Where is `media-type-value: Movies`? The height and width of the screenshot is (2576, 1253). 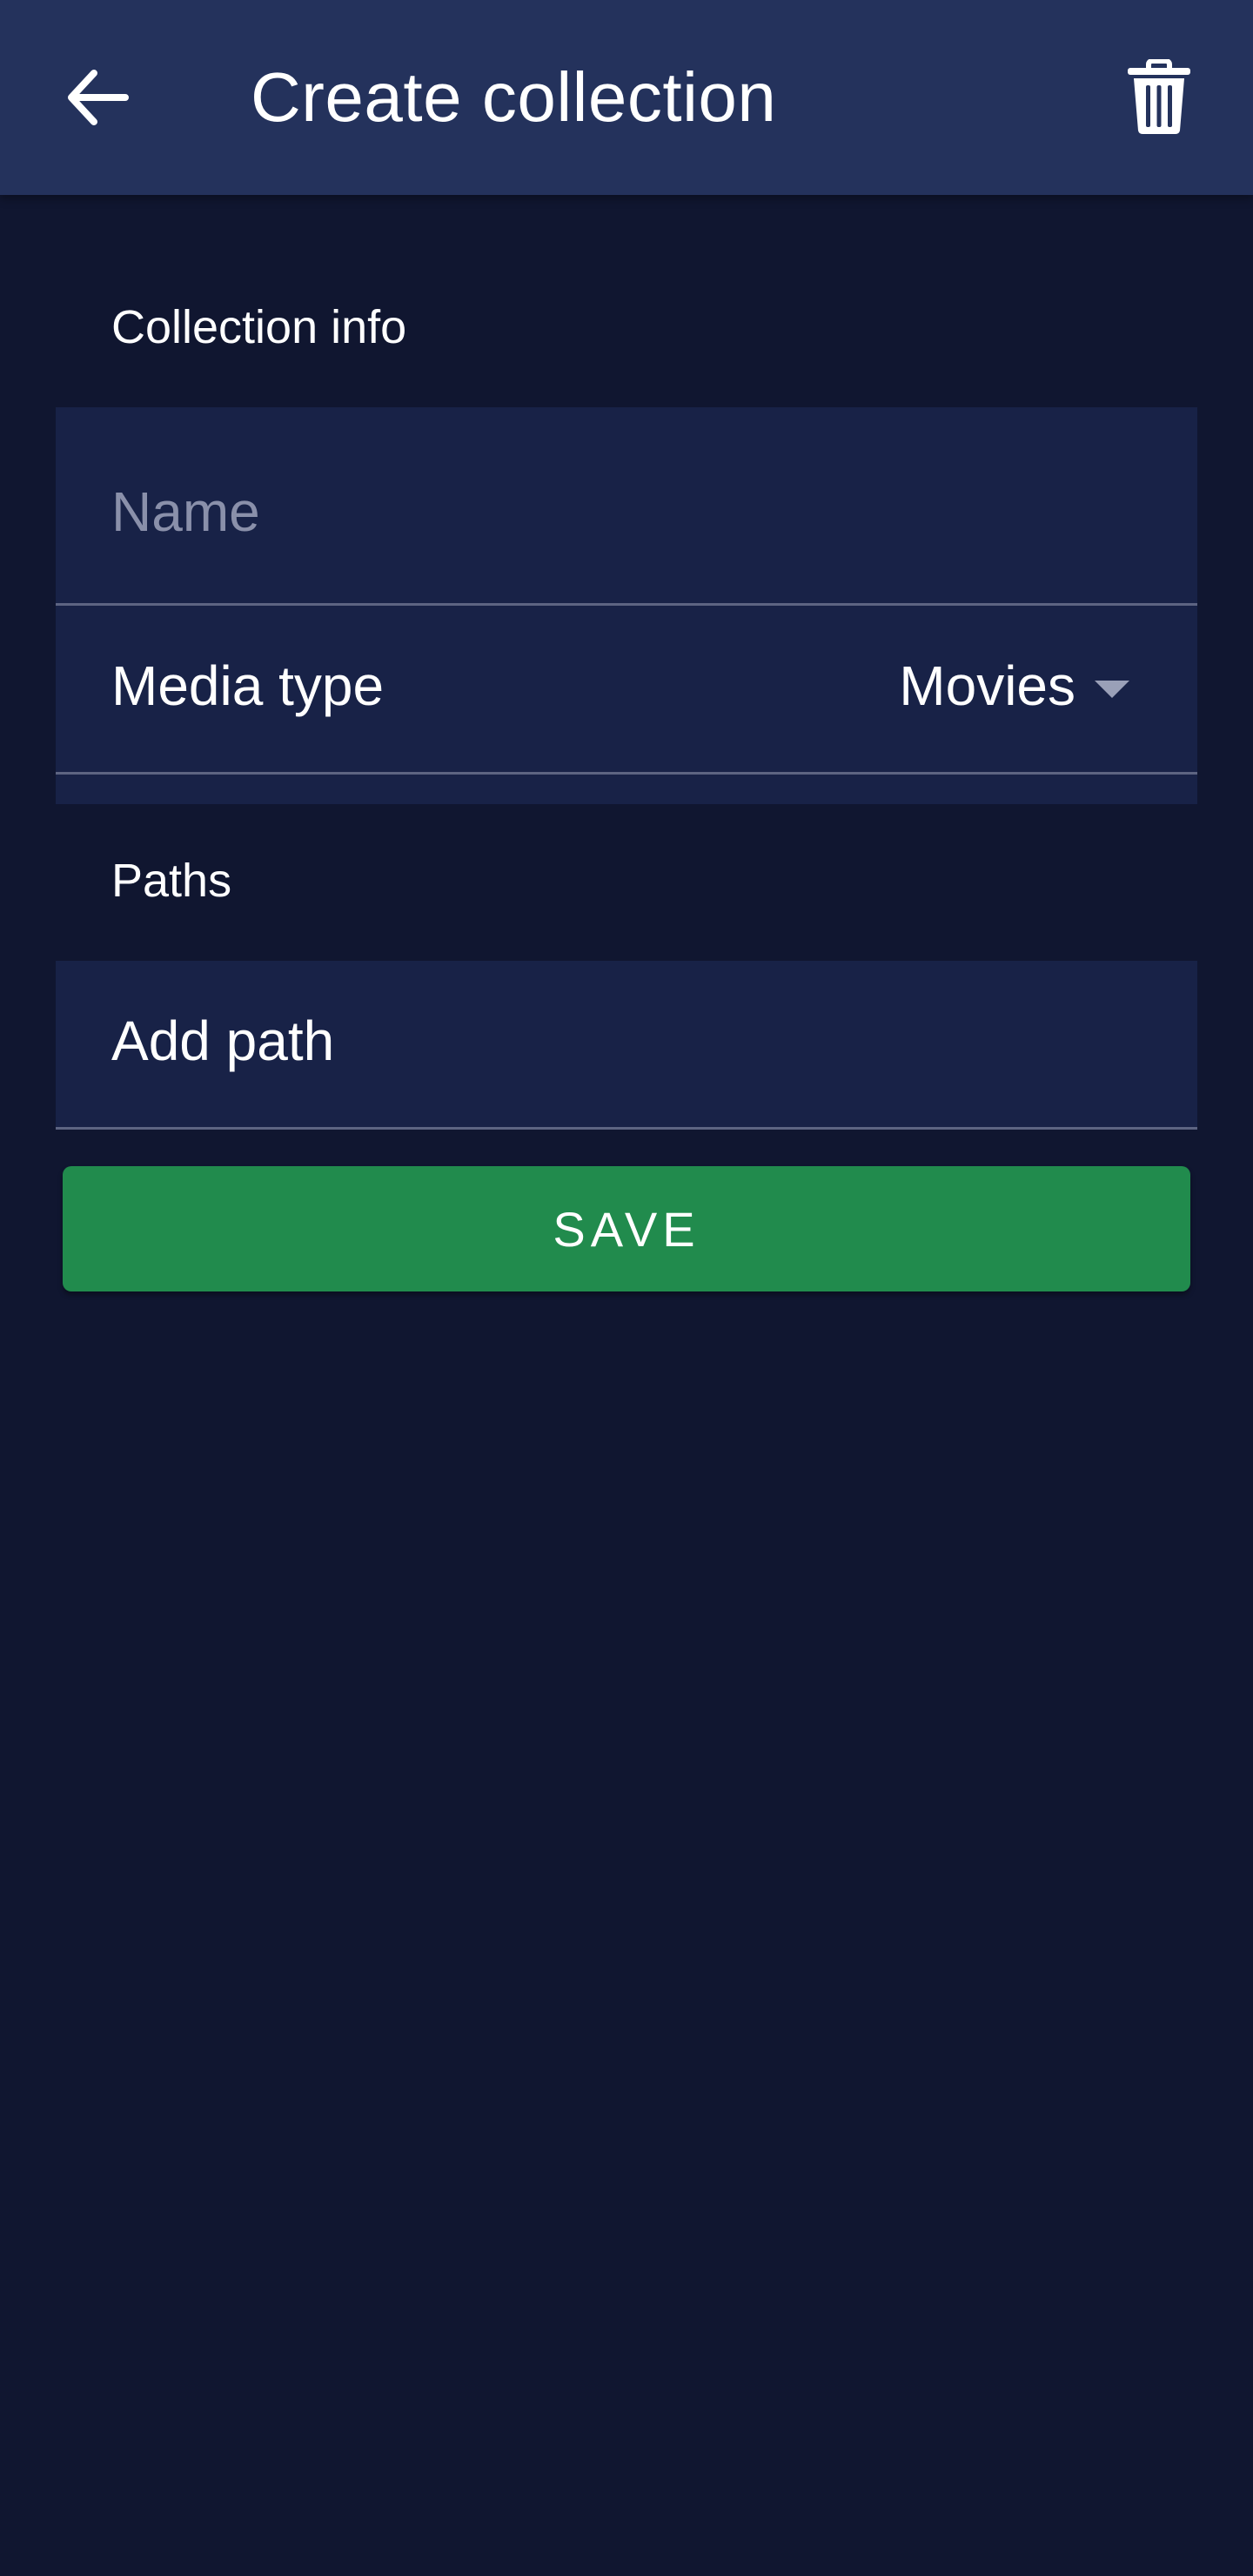 media-type-value: Movies is located at coordinates (987, 685).